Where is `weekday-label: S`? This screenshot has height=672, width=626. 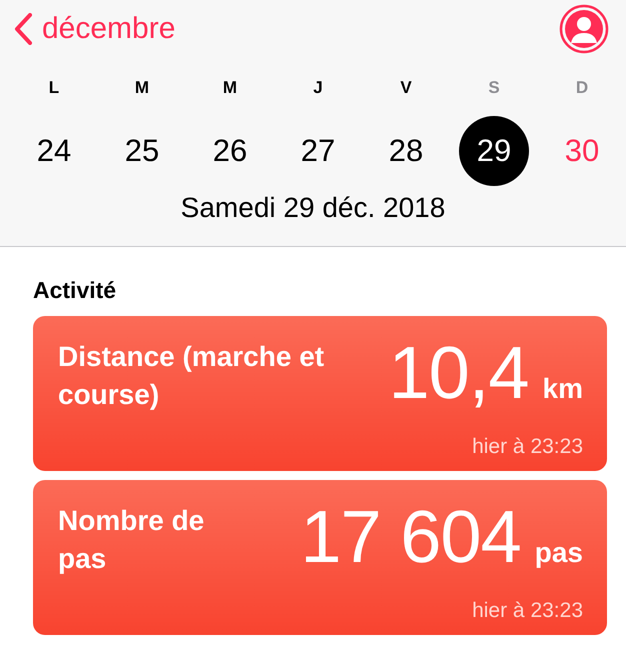 weekday-label: S is located at coordinates (494, 88).